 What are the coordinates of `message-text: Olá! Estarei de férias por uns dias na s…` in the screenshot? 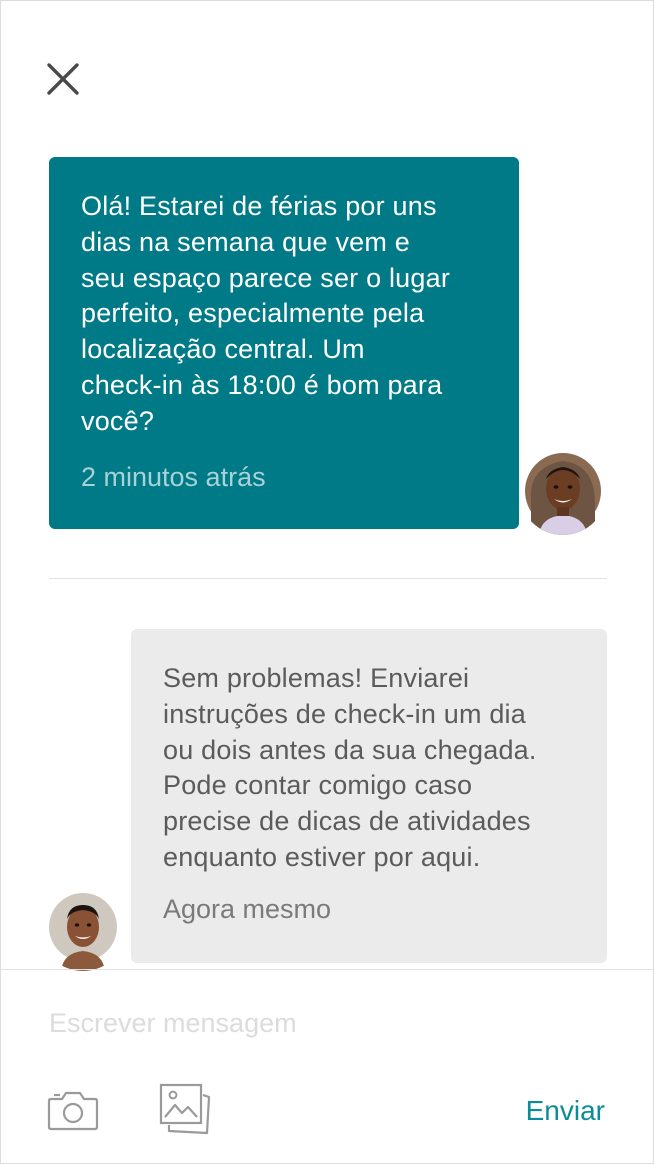 It's located at (266, 313).